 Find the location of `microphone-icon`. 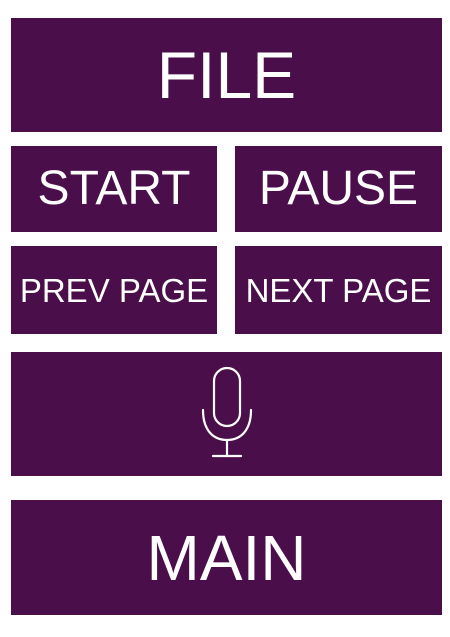

microphone-icon is located at coordinates (227, 414).